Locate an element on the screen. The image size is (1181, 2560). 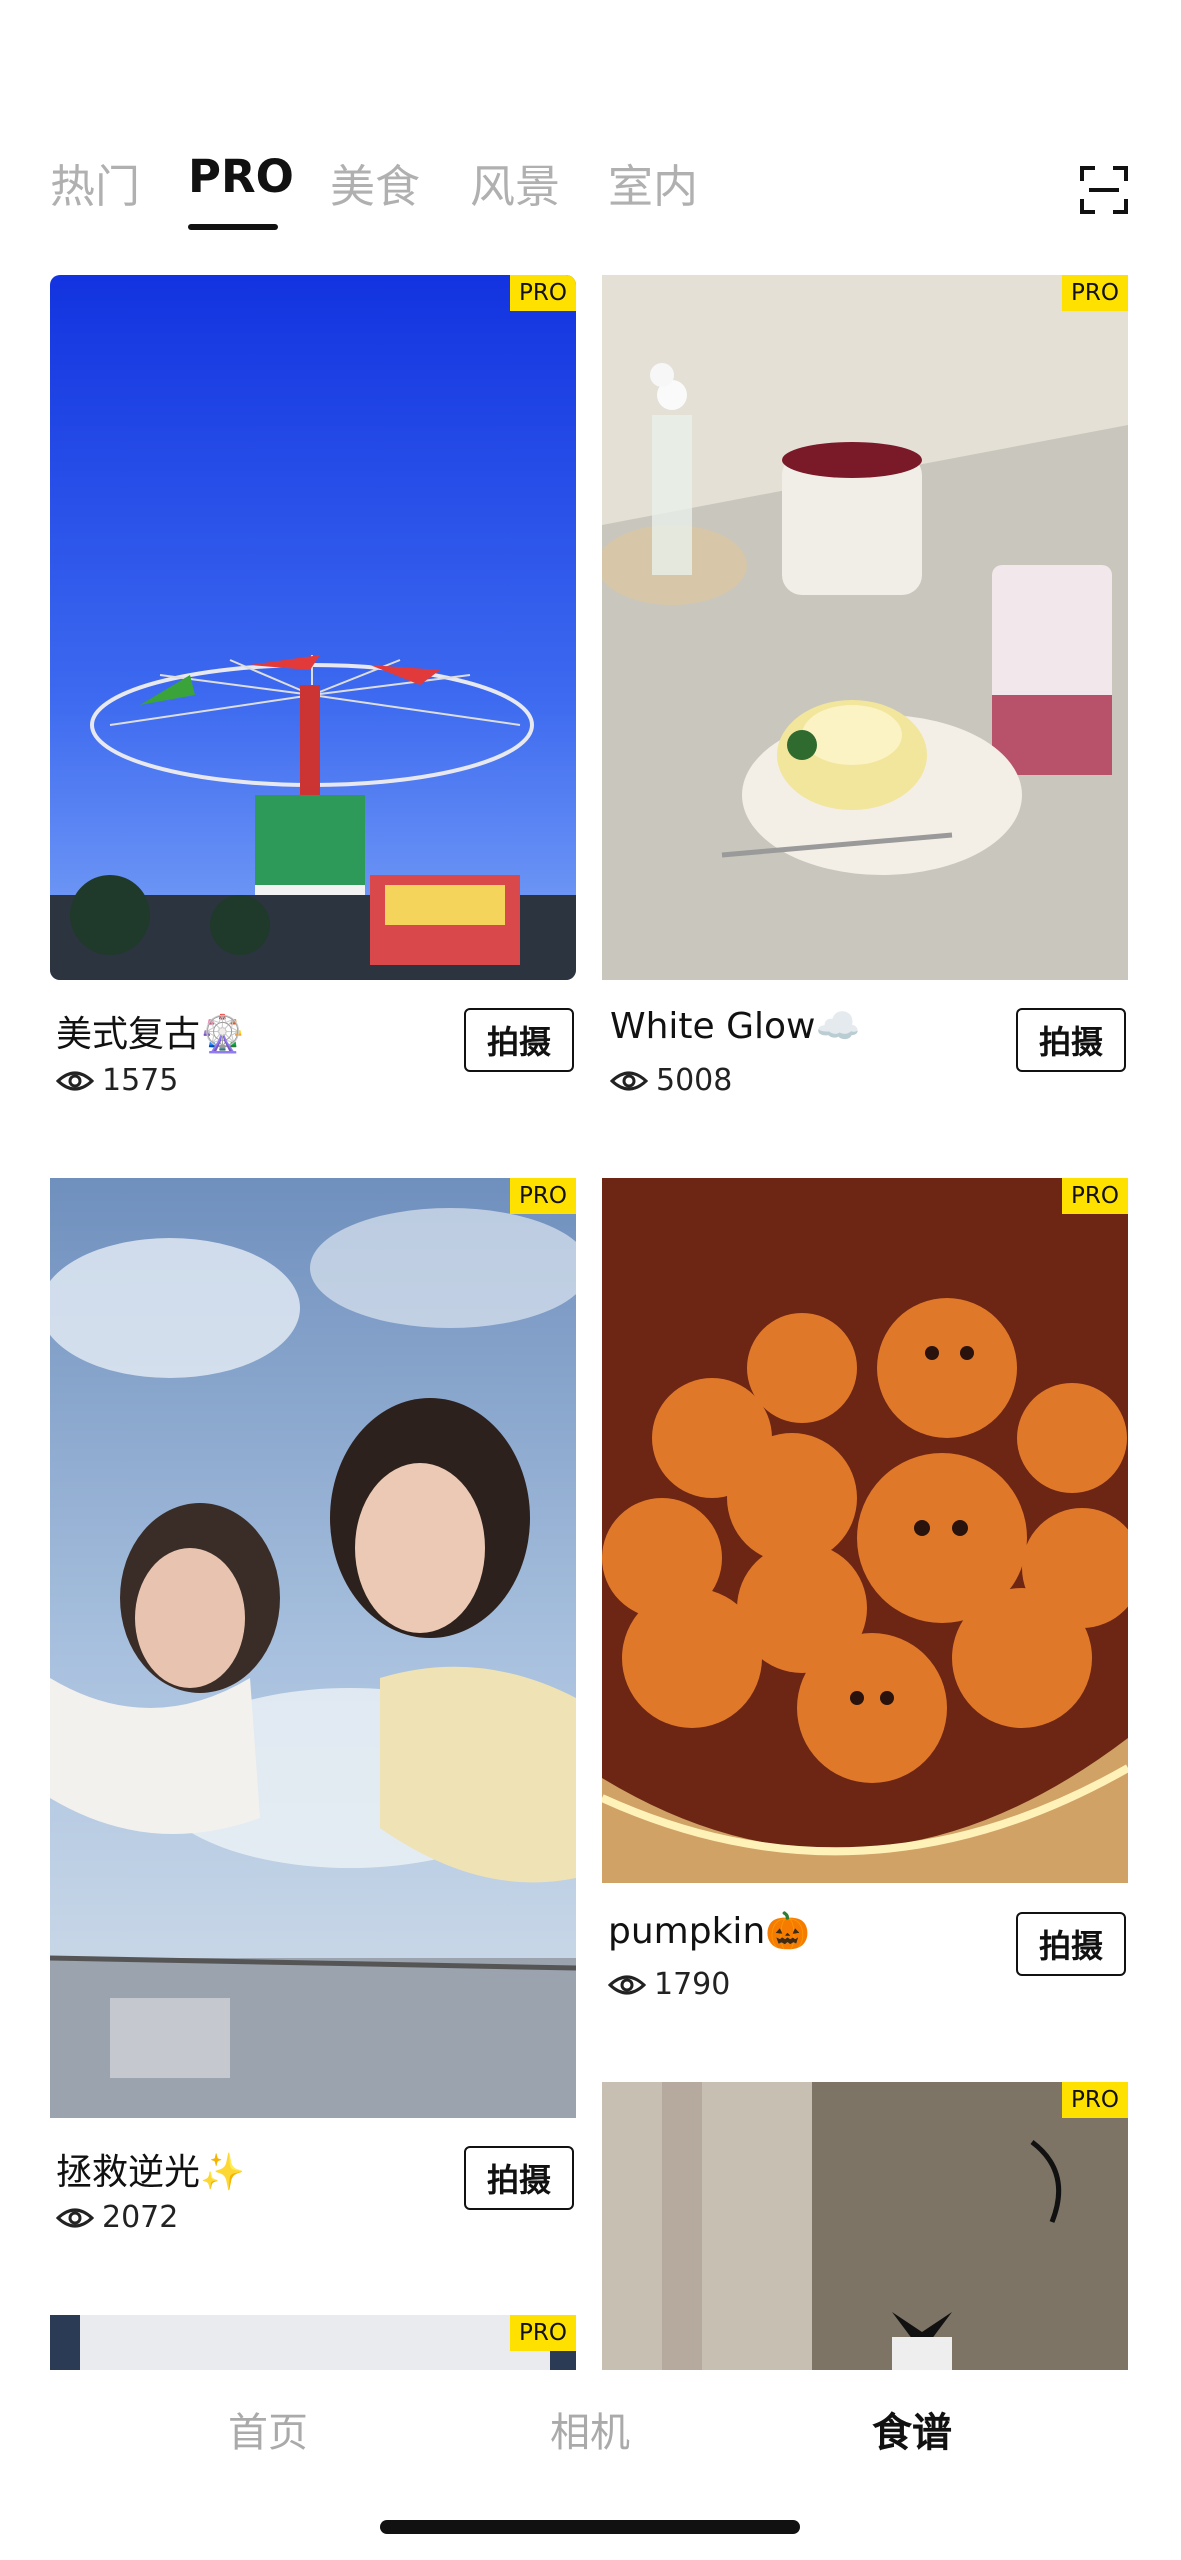
preset-title: 拯救逆光✨ is located at coordinates (150, 2172).